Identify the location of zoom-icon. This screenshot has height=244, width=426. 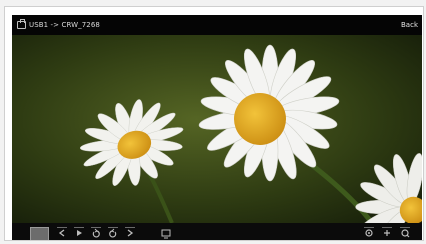
(369, 233).